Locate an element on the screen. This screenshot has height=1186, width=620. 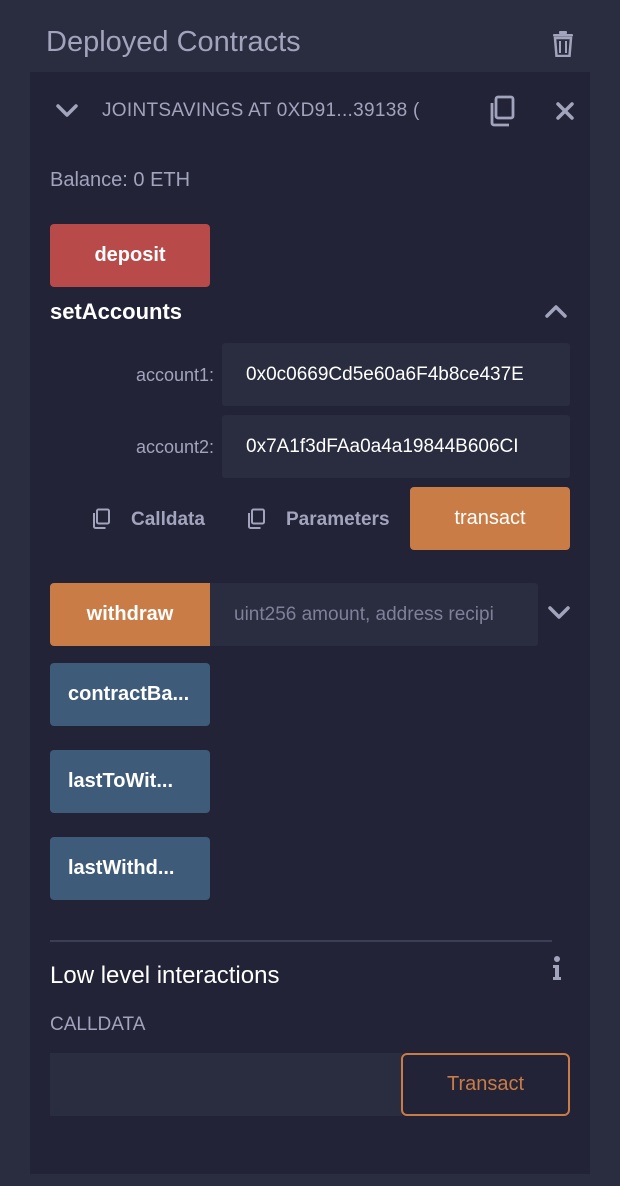
withdraw-args-input: uint256 amount, address recipi is located at coordinates (374, 614).